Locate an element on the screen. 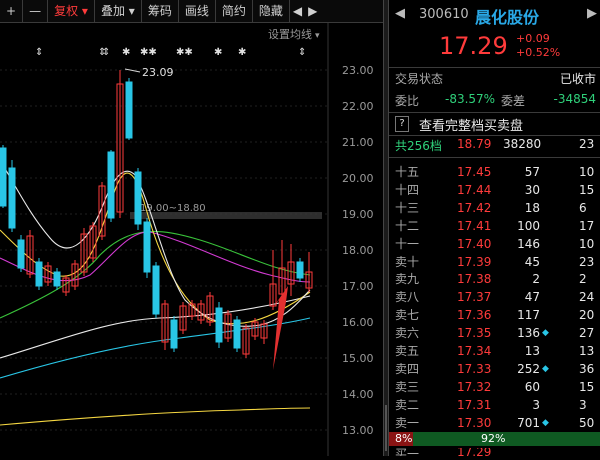 The image size is (600, 460). full-book-row: ? 查看完整档买卖盘 is located at coordinates (494, 124).